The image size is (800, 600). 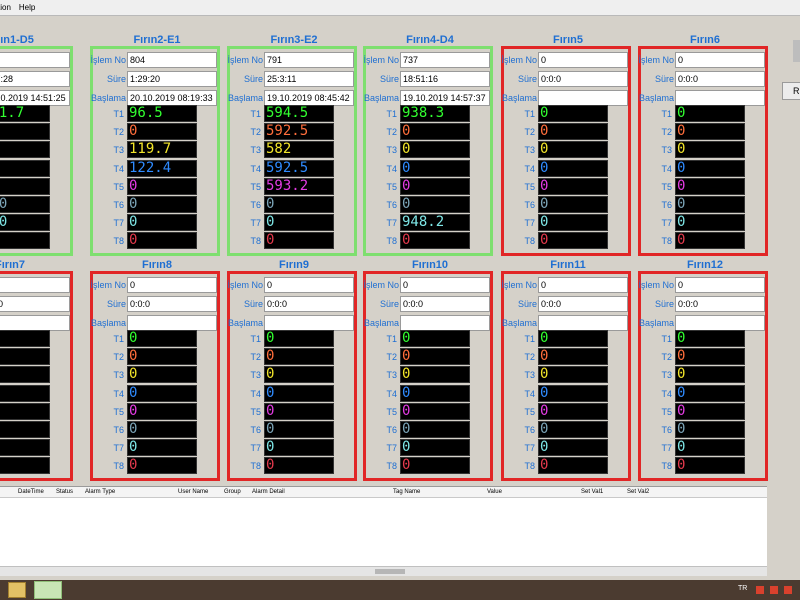 What do you see at coordinates (494, 492) in the screenshot?
I see `col-value: Value` at bounding box center [494, 492].